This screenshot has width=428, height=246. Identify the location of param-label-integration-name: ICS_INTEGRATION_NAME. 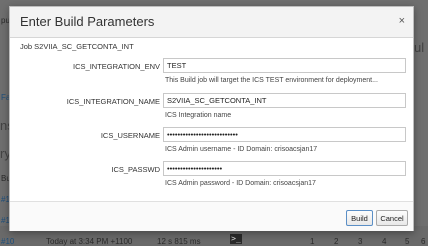
(113, 101).